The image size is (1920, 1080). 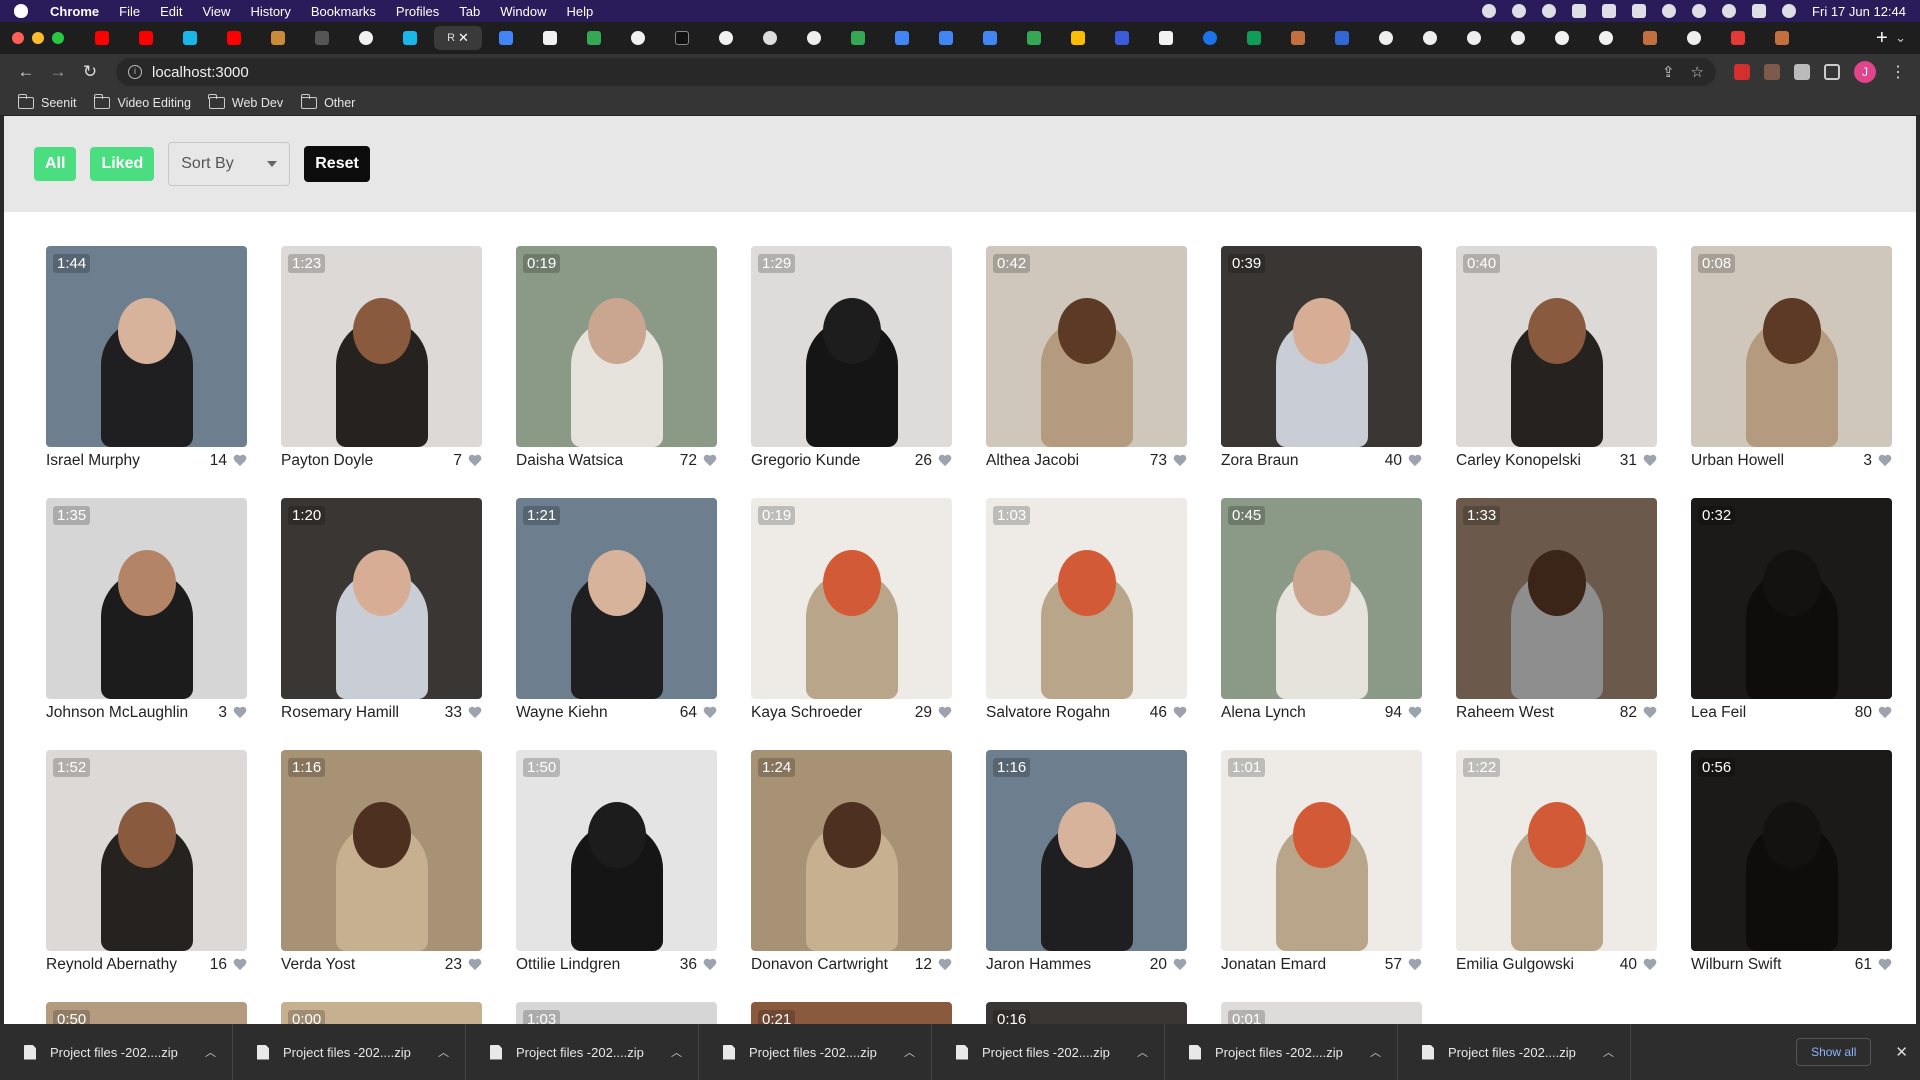 I want to click on video-card: 1:52 Reynold Abernathy 16, so click(x=146, y=864).